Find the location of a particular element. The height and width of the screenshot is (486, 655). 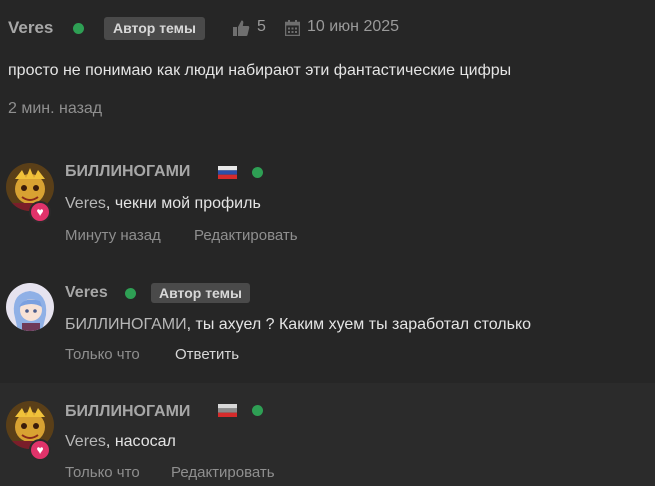

post-timestamp: 2 мин. назад is located at coordinates (55, 108).